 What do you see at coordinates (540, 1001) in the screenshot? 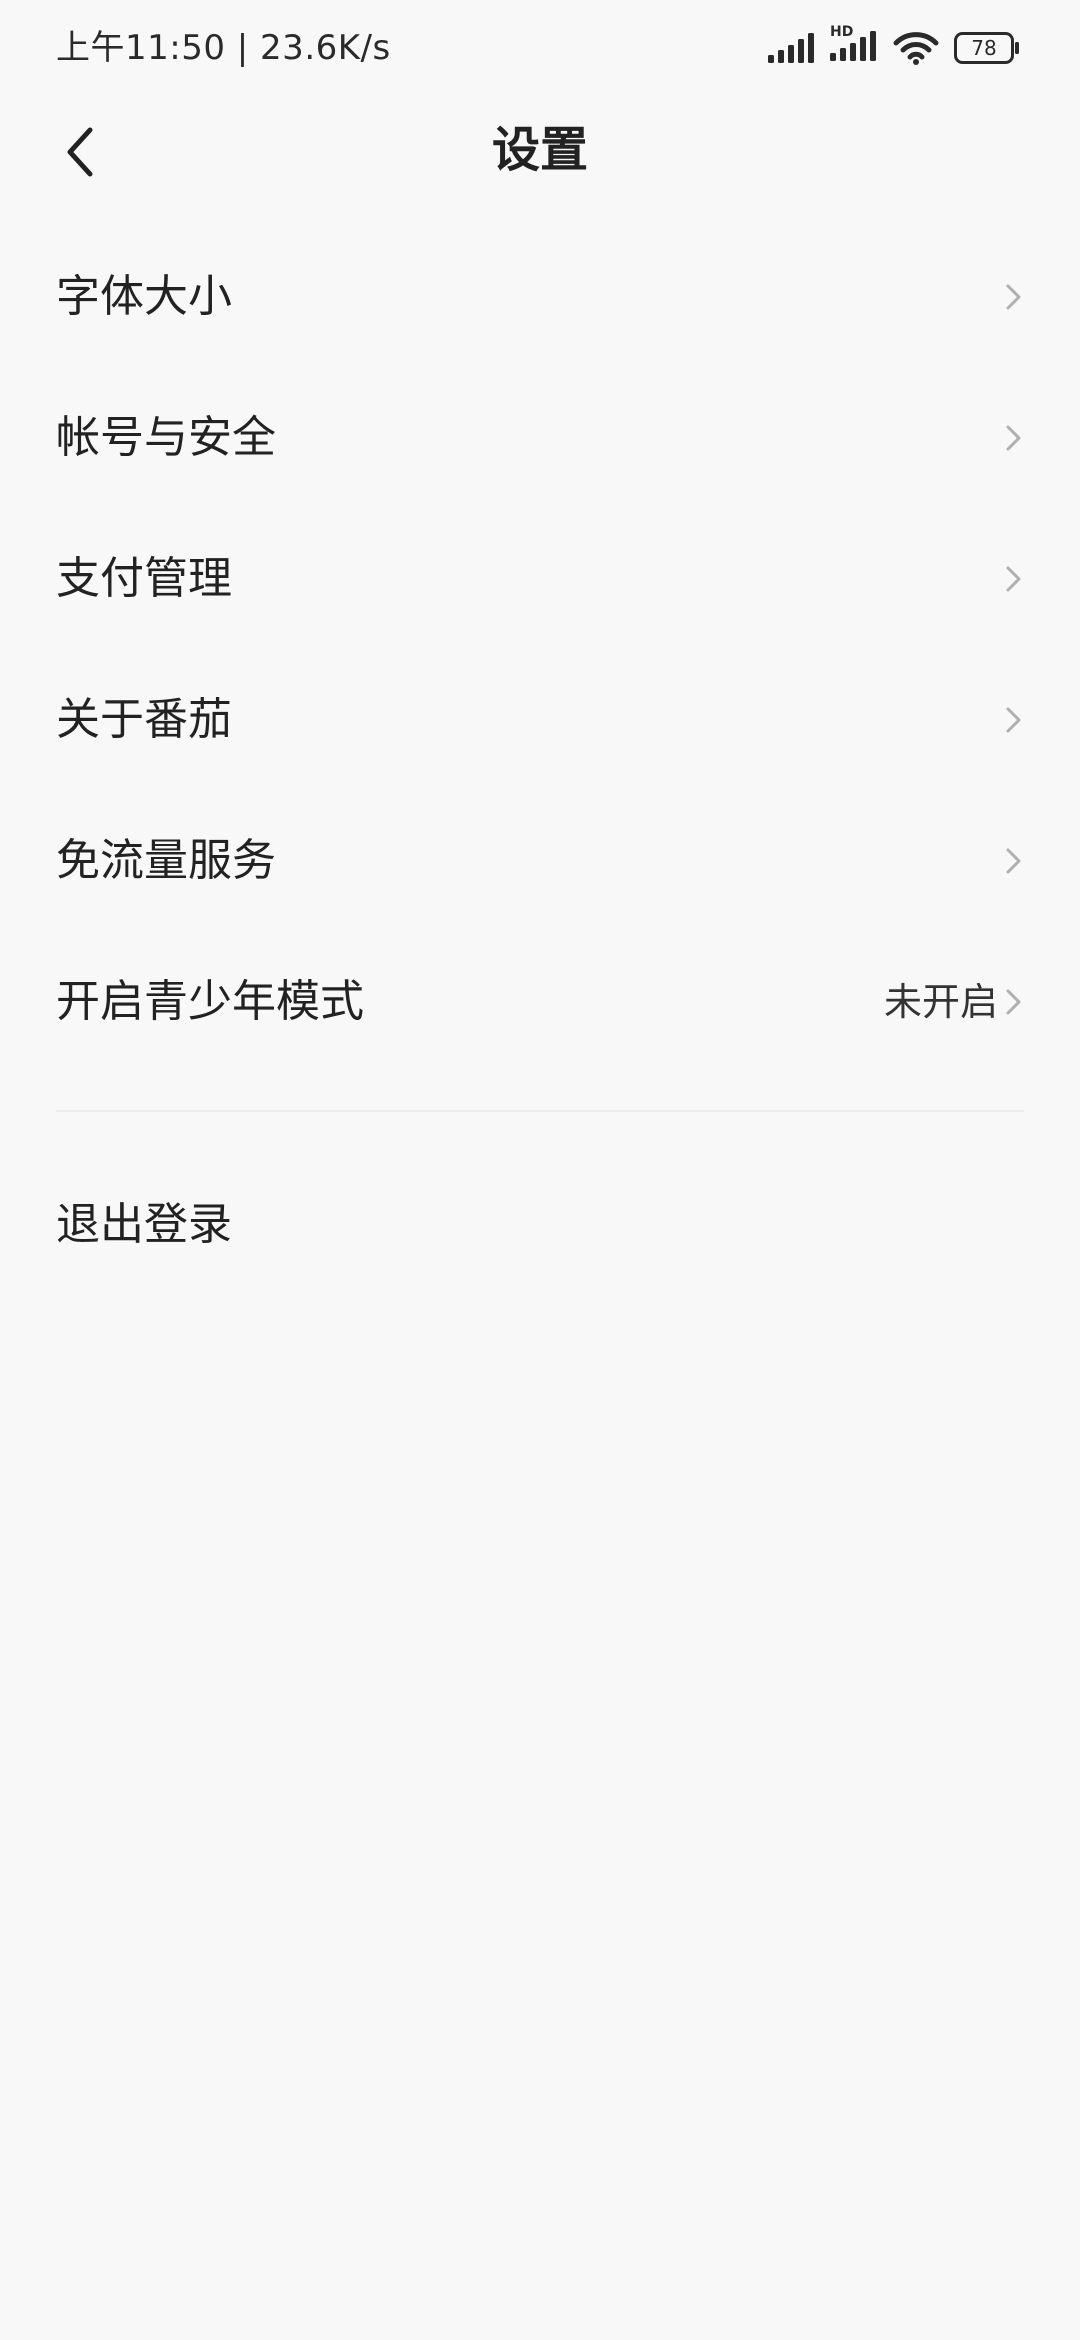
I see `menu-item-teen-mode: 开启青少年模式 未开启` at bounding box center [540, 1001].